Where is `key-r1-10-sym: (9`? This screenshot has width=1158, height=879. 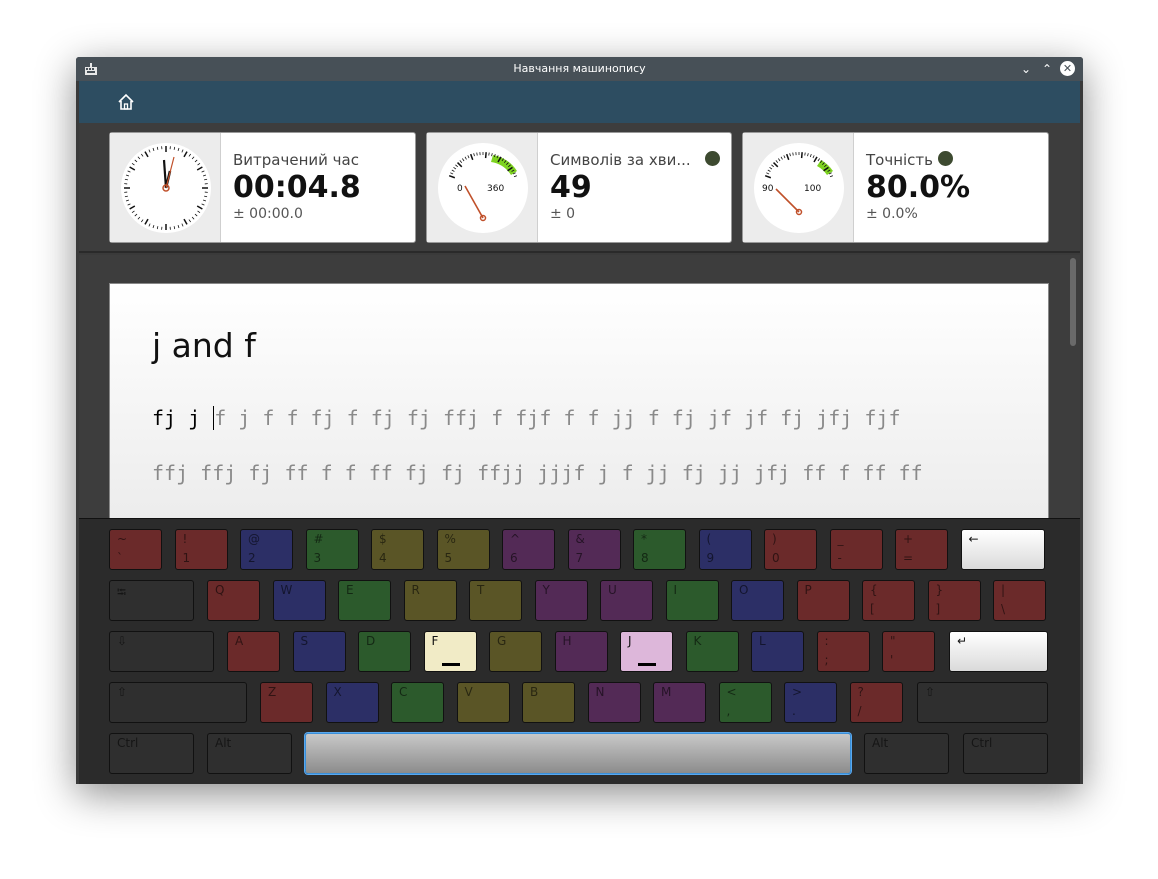 key-r1-10-sym: (9 is located at coordinates (725, 549).